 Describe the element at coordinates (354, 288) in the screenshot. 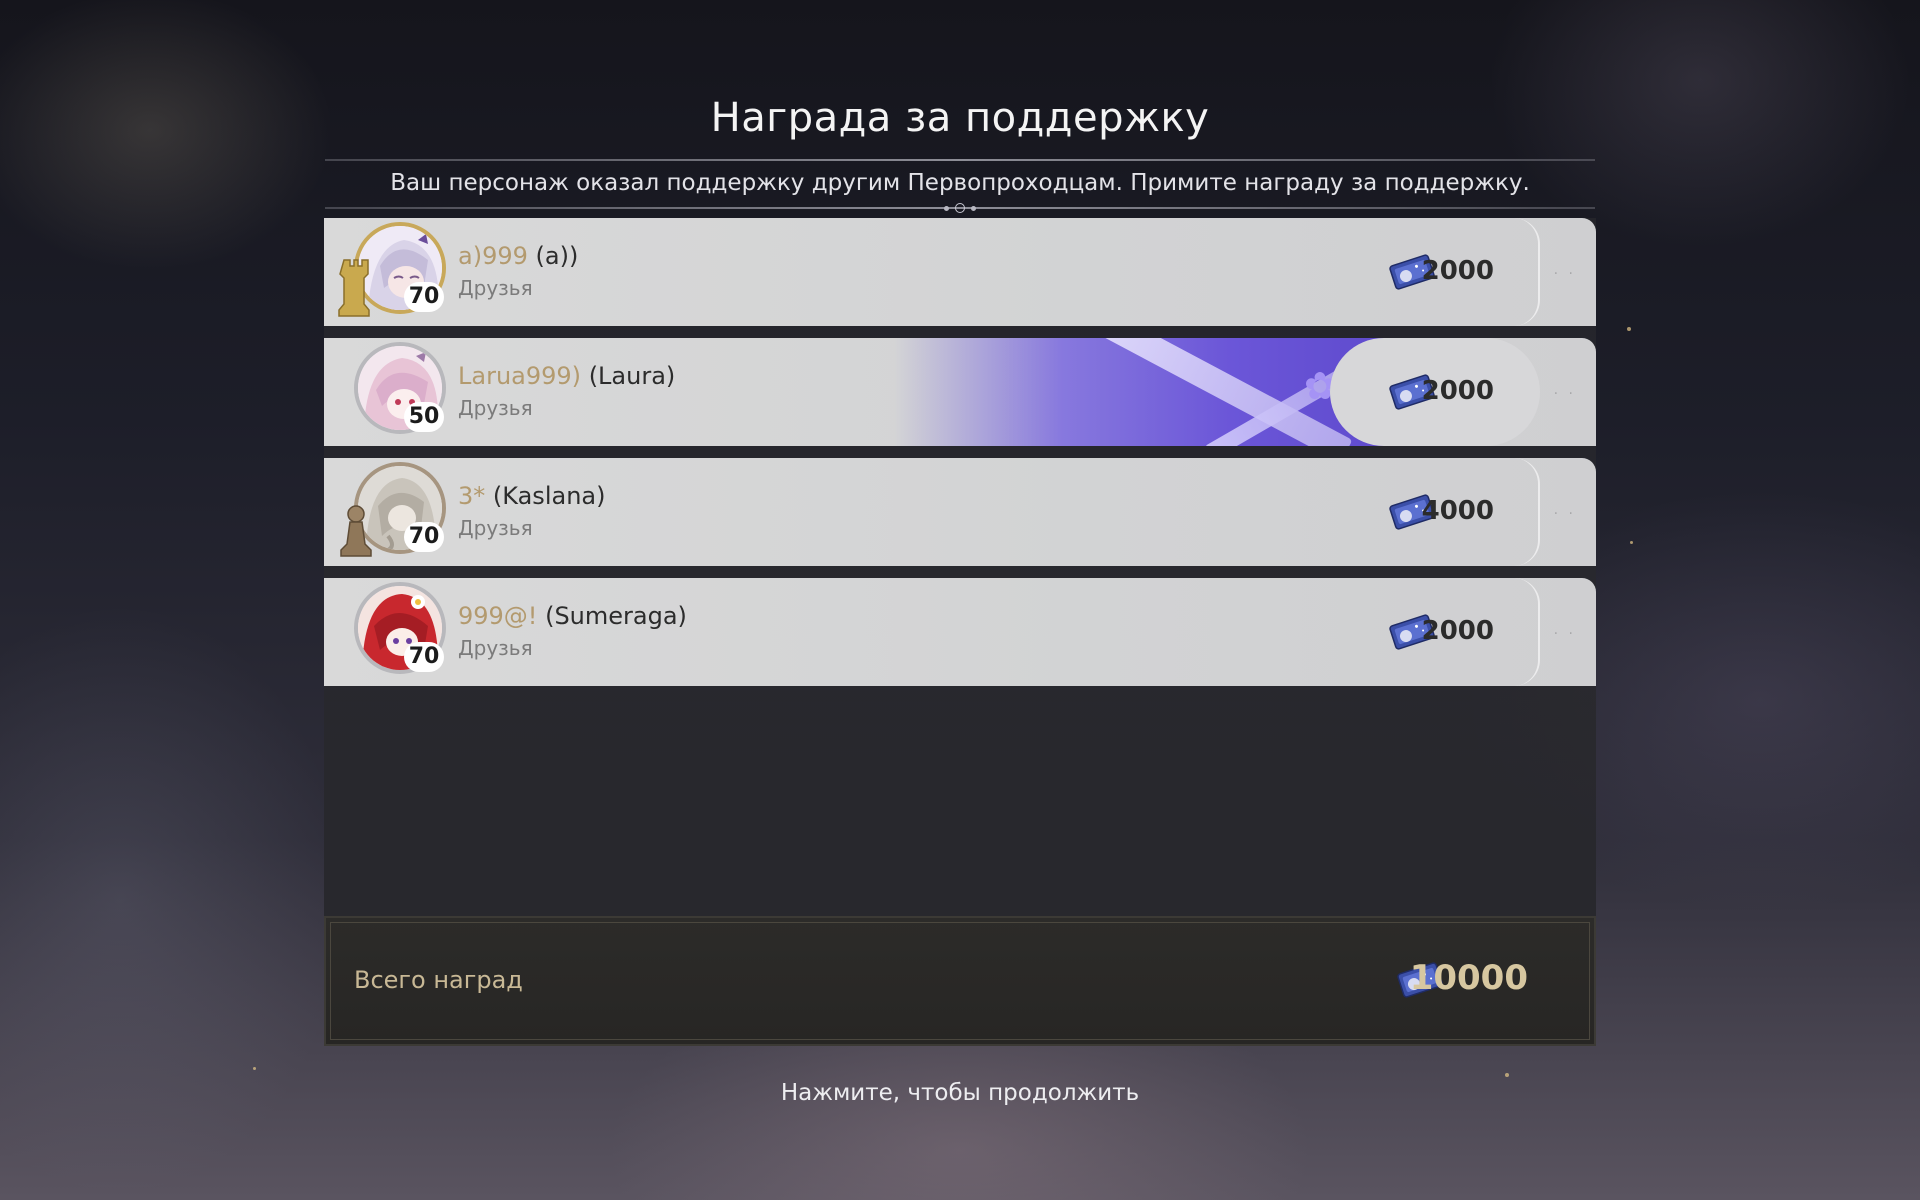

I see `gold-rook-icon` at that location.